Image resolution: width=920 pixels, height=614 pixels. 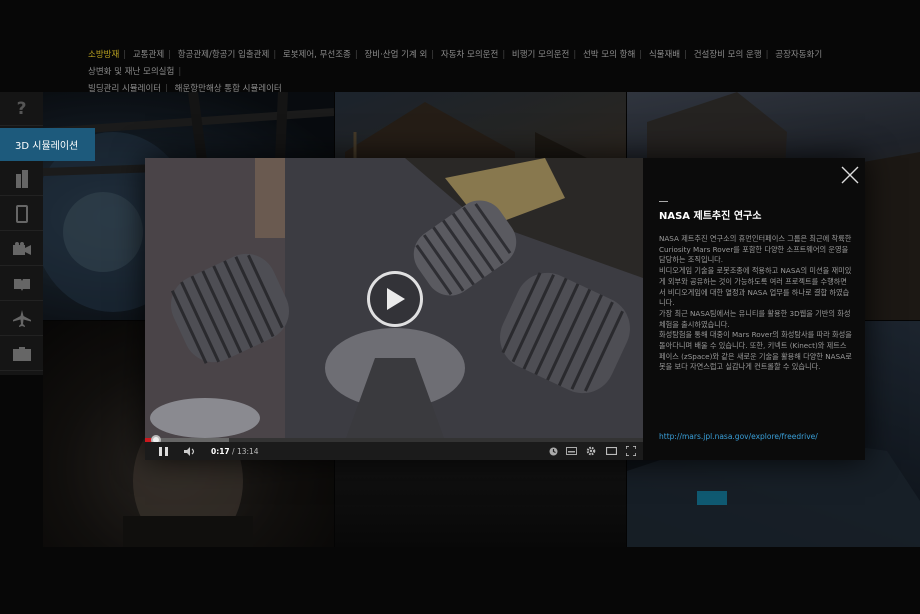 I want to click on pause-icon, so click(x=163, y=451).